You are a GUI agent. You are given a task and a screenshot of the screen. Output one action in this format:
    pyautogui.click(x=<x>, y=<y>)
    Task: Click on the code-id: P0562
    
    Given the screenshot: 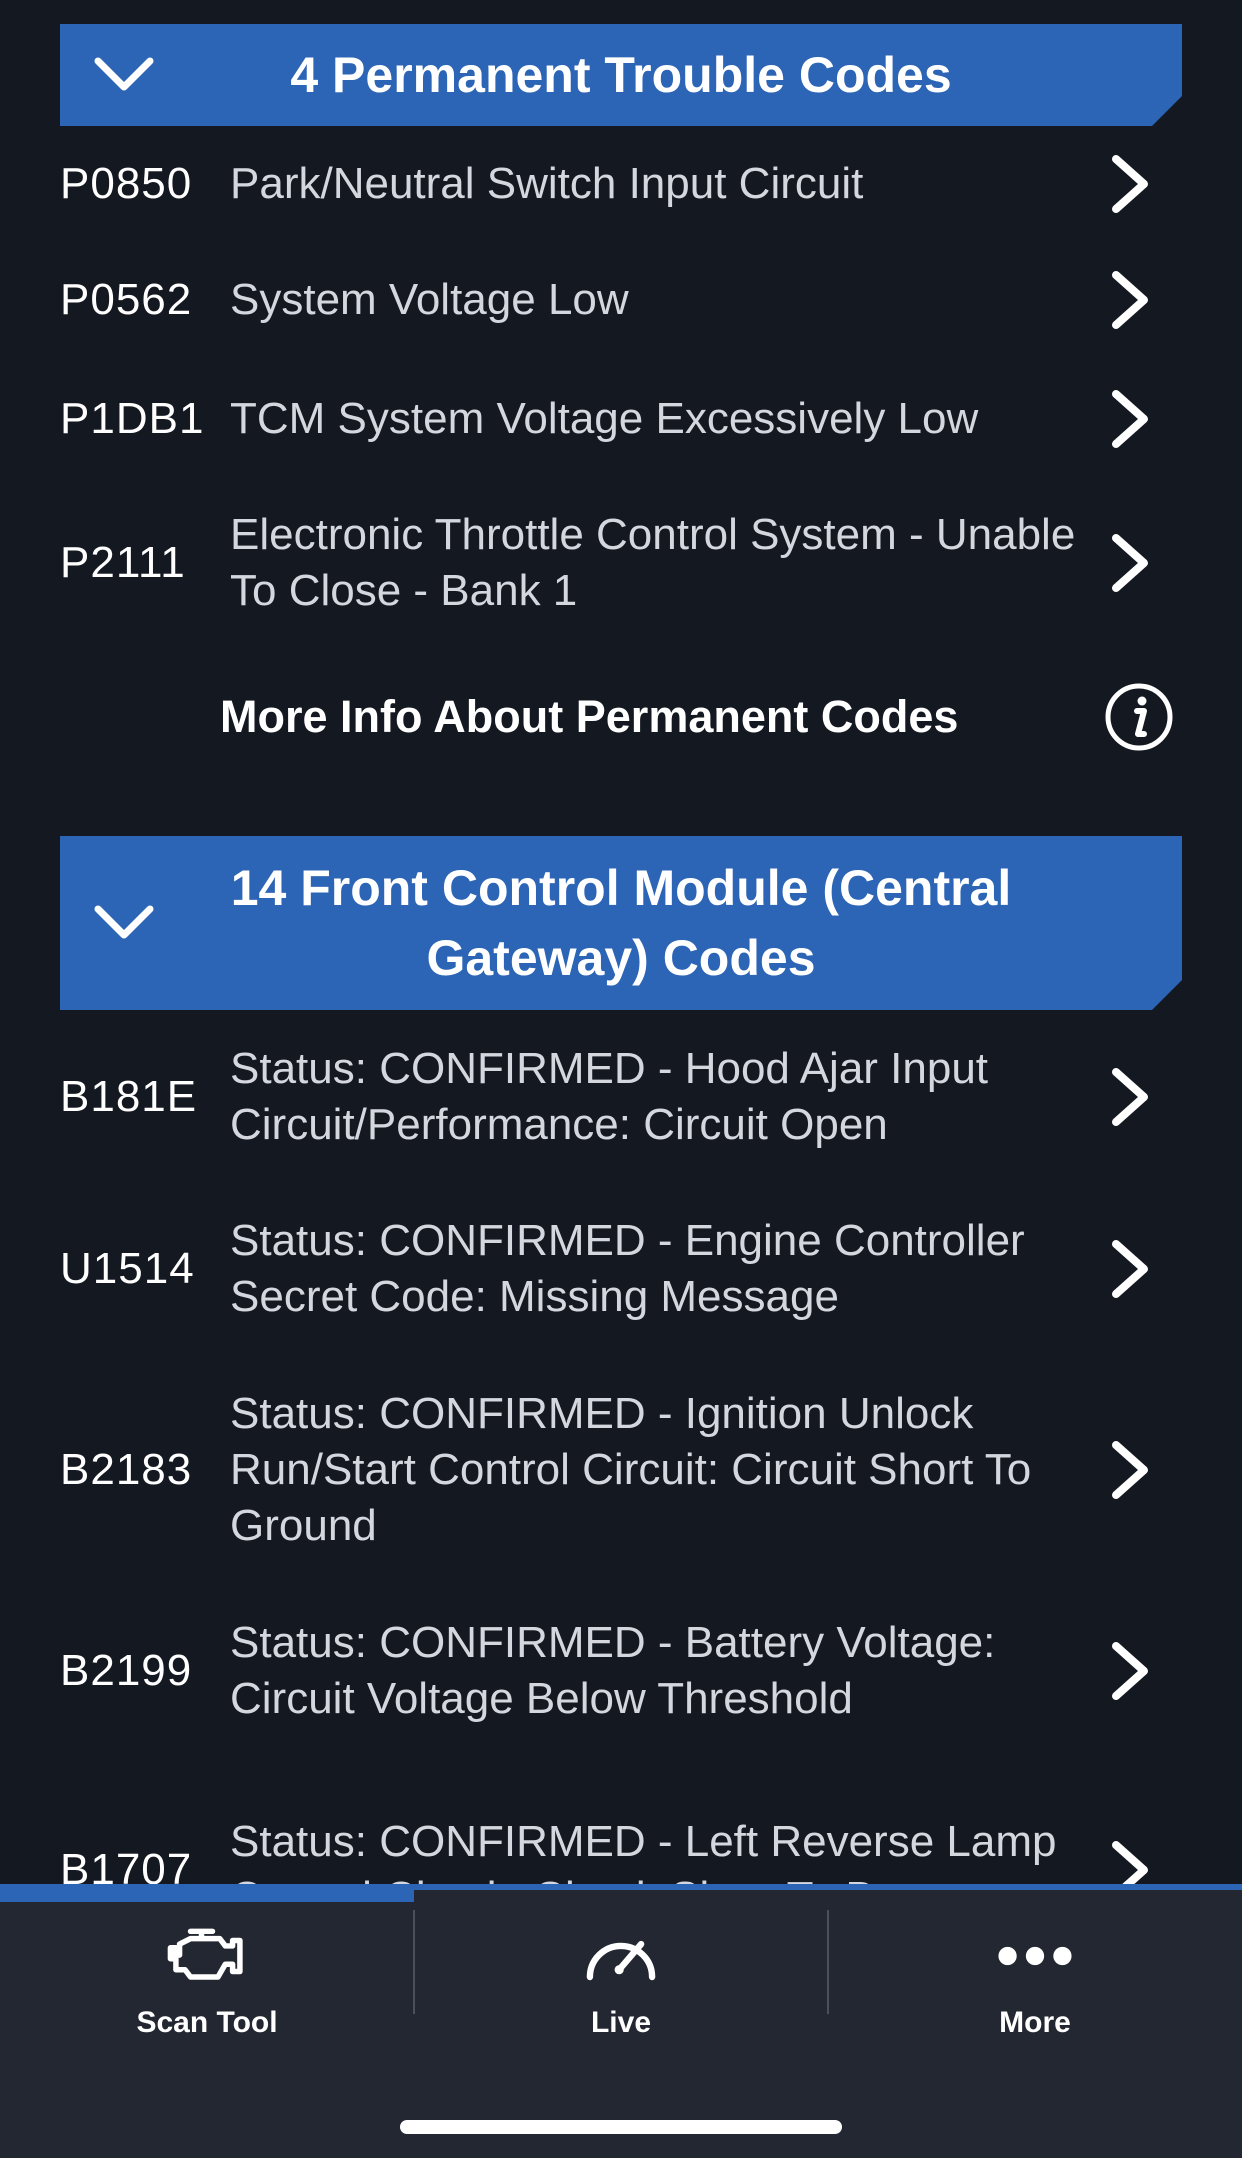 What is the action you would take?
    pyautogui.click(x=126, y=299)
    